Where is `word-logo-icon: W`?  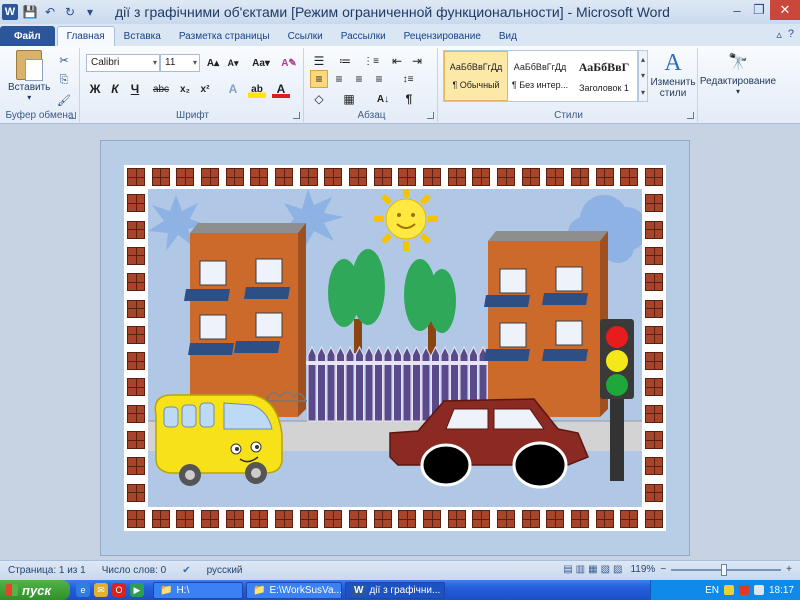 word-logo-icon: W is located at coordinates (10, 12).